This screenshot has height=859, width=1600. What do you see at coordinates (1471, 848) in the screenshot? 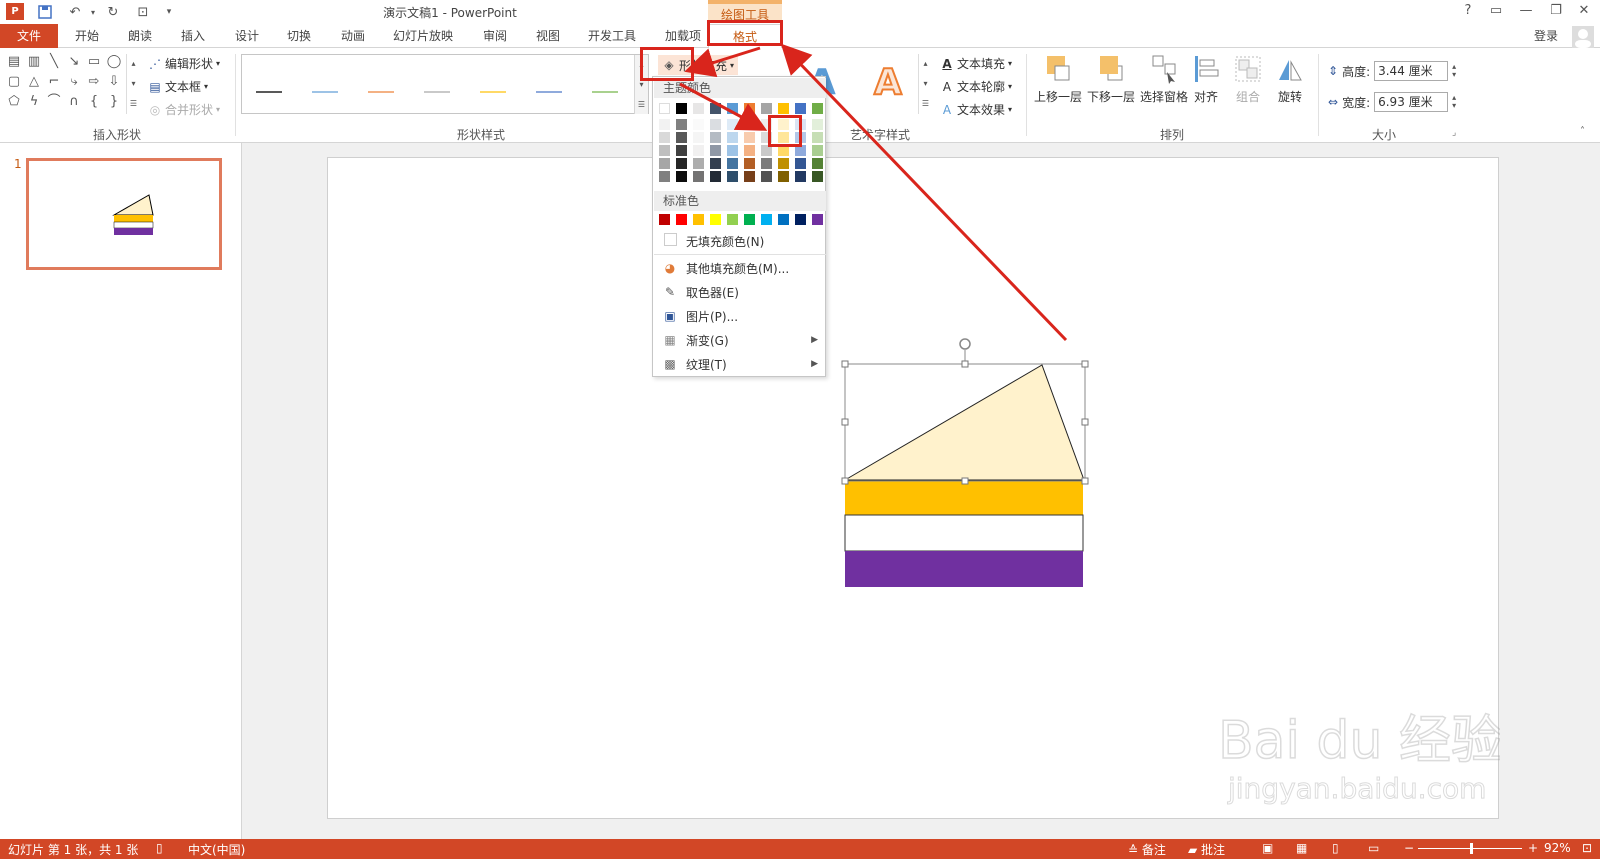
I see `zoom-slider-thumb` at bounding box center [1471, 848].